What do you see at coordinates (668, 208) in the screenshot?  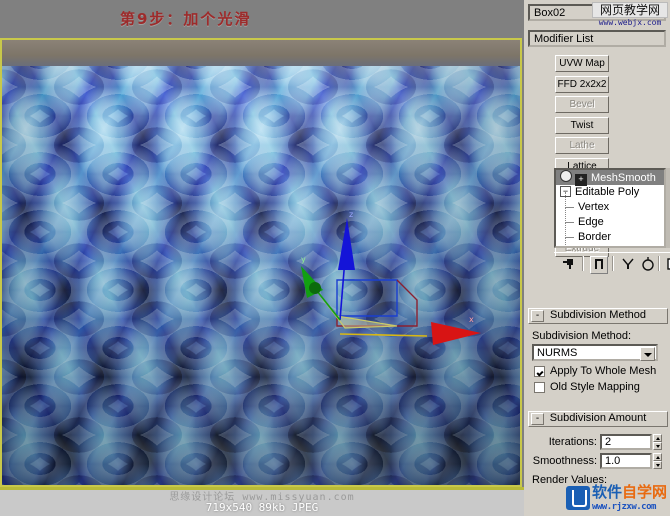 I see `stack-scrollbar` at bounding box center [668, 208].